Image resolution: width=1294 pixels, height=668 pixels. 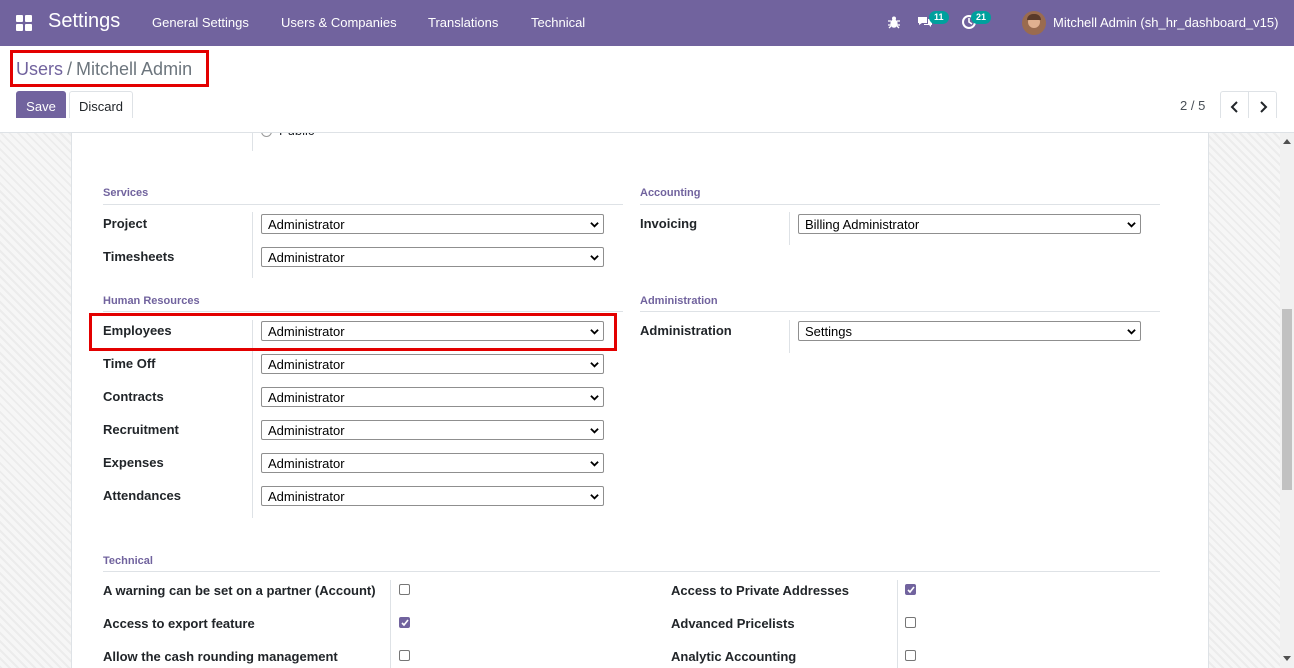 I want to click on field-label-invoicing: Invoicing, so click(x=669, y=223).